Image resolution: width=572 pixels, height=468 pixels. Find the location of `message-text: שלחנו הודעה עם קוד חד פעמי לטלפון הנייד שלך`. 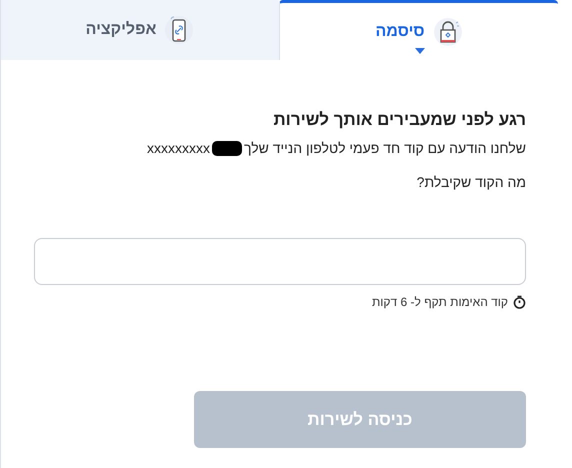

message-text: שלחנו הודעה עם קוד חד פעמי לטלפון הנייד שלך is located at coordinates (385, 148).